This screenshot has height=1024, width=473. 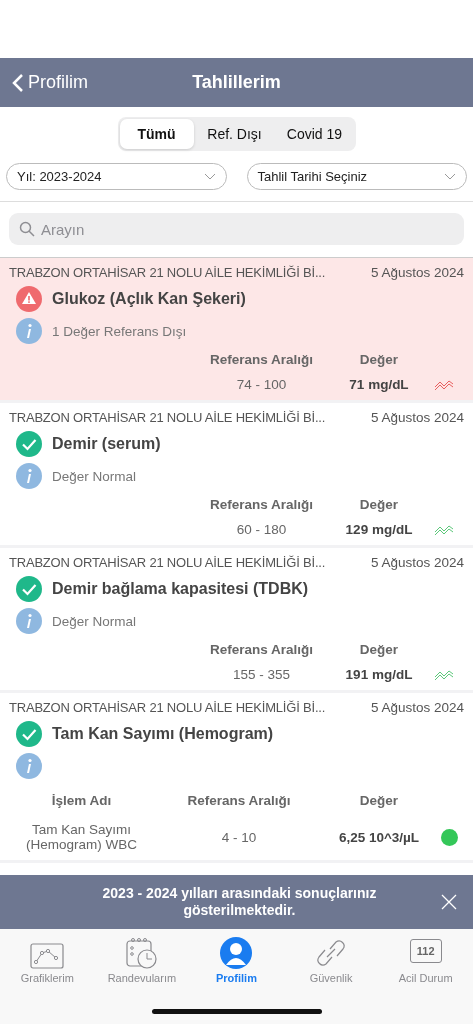 What do you see at coordinates (379, 529) in the screenshot?
I see `result-value: 129 mg/dL` at bounding box center [379, 529].